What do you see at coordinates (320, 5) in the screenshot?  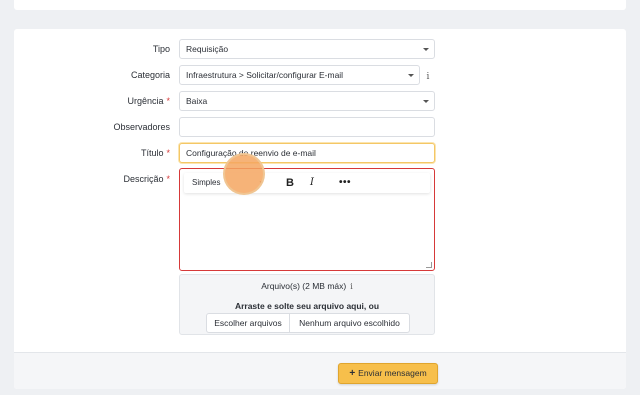 I see `previous-section-strip` at bounding box center [320, 5].